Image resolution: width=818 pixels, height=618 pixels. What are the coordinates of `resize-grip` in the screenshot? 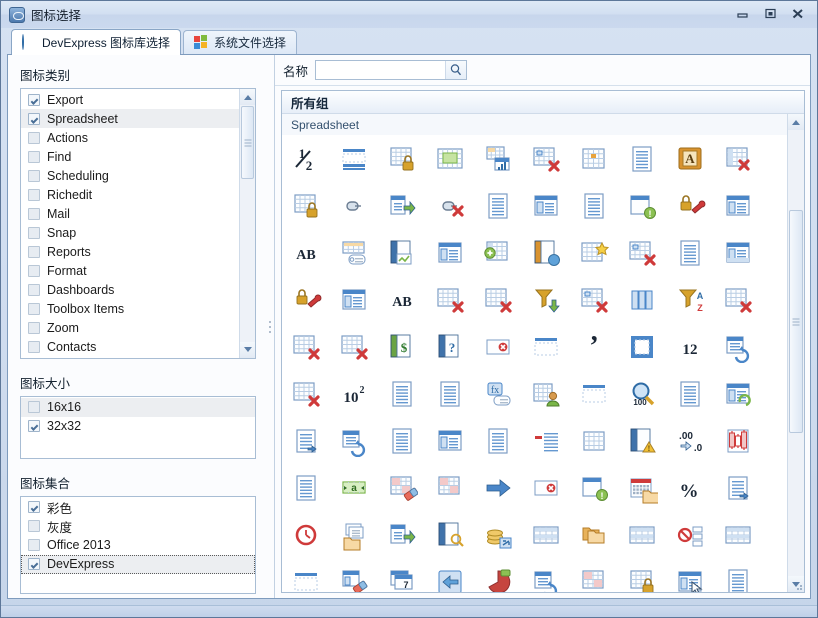 It's located at (797, 585).